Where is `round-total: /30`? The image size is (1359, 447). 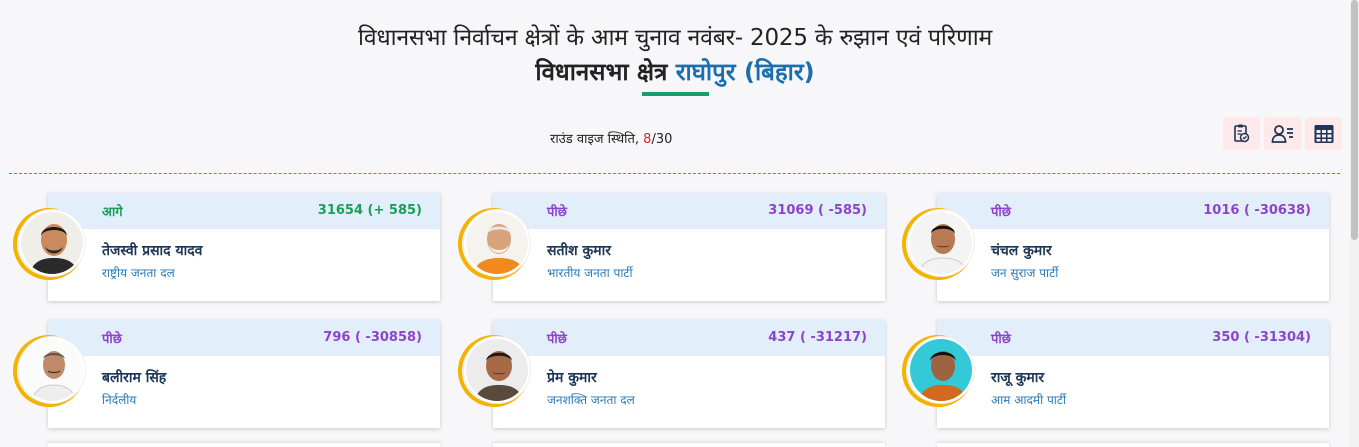
round-total: /30 is located at coordinates (662, 139).